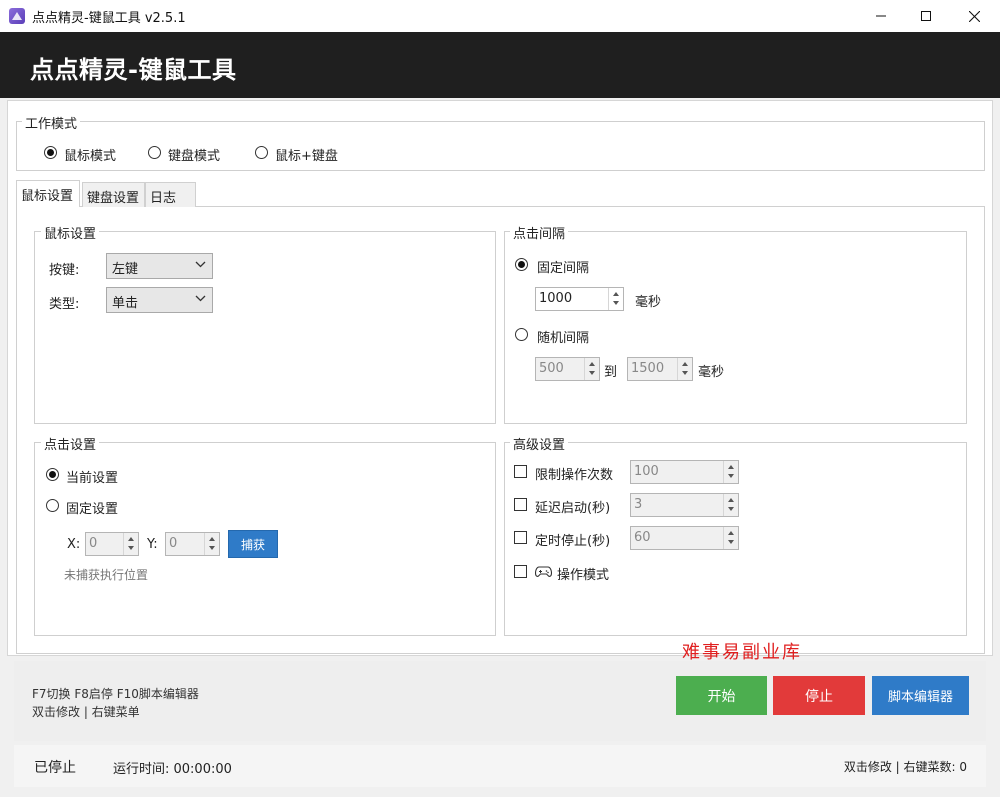 The height and width of the screenshot is (797, 1000). What do you see at coordinates (112, 544) in the screenshot?
I see `x-coordinate-spinner: 0` at bounding box center [112, 544].